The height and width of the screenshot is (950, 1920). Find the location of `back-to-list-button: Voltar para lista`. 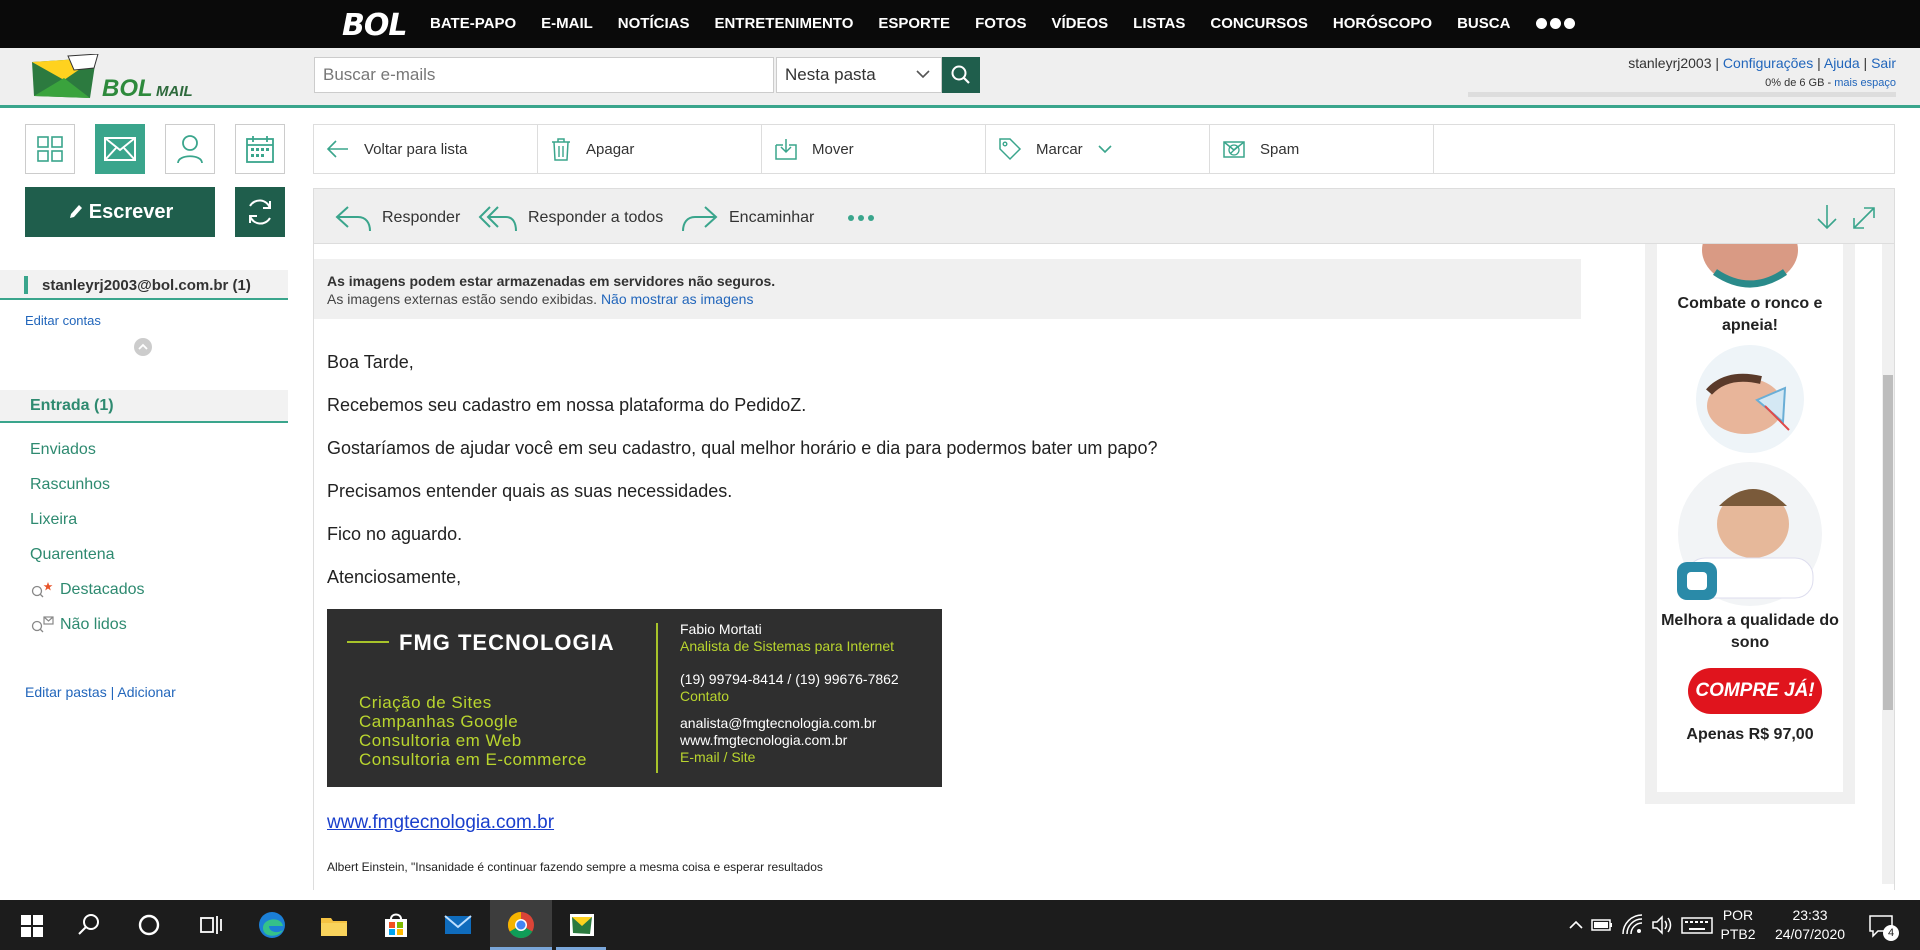

back-to-list-button: Voltar para lista is located at coordinates (426, 149).